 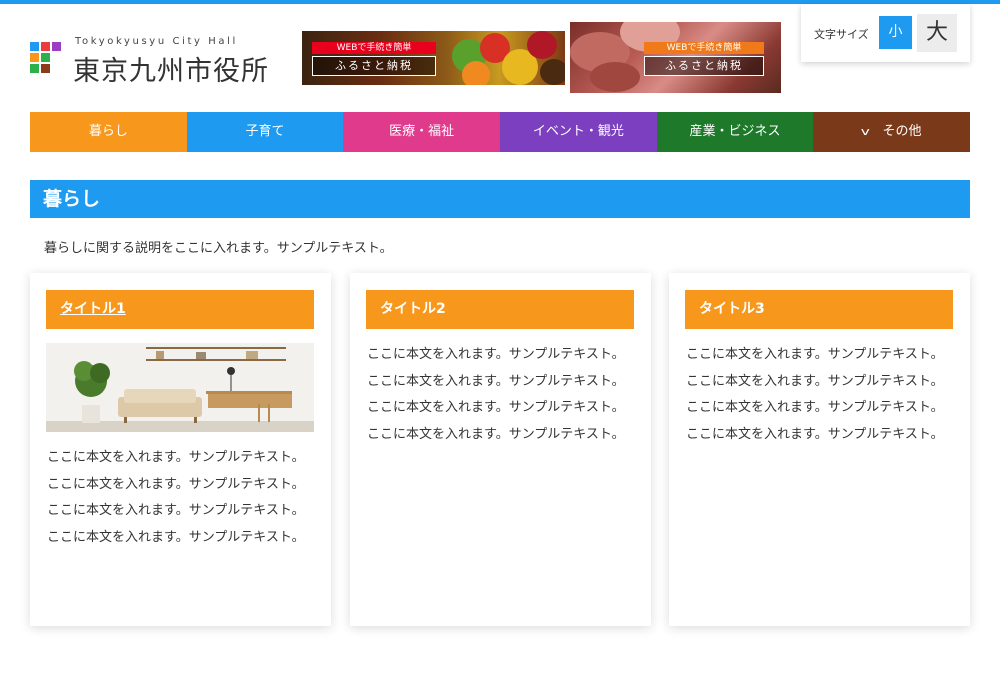 I want to click on font-size-switcher: 文字サイズ 小 大, so click(x=885, y=33).